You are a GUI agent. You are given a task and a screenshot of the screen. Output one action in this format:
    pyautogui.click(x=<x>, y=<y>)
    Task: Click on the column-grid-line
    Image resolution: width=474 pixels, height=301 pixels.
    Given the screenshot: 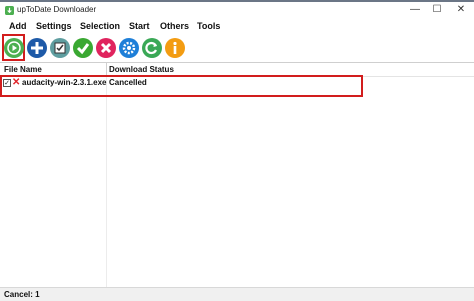 What is the action you would take?
    pyautogui.click(x=106, y=182)
    